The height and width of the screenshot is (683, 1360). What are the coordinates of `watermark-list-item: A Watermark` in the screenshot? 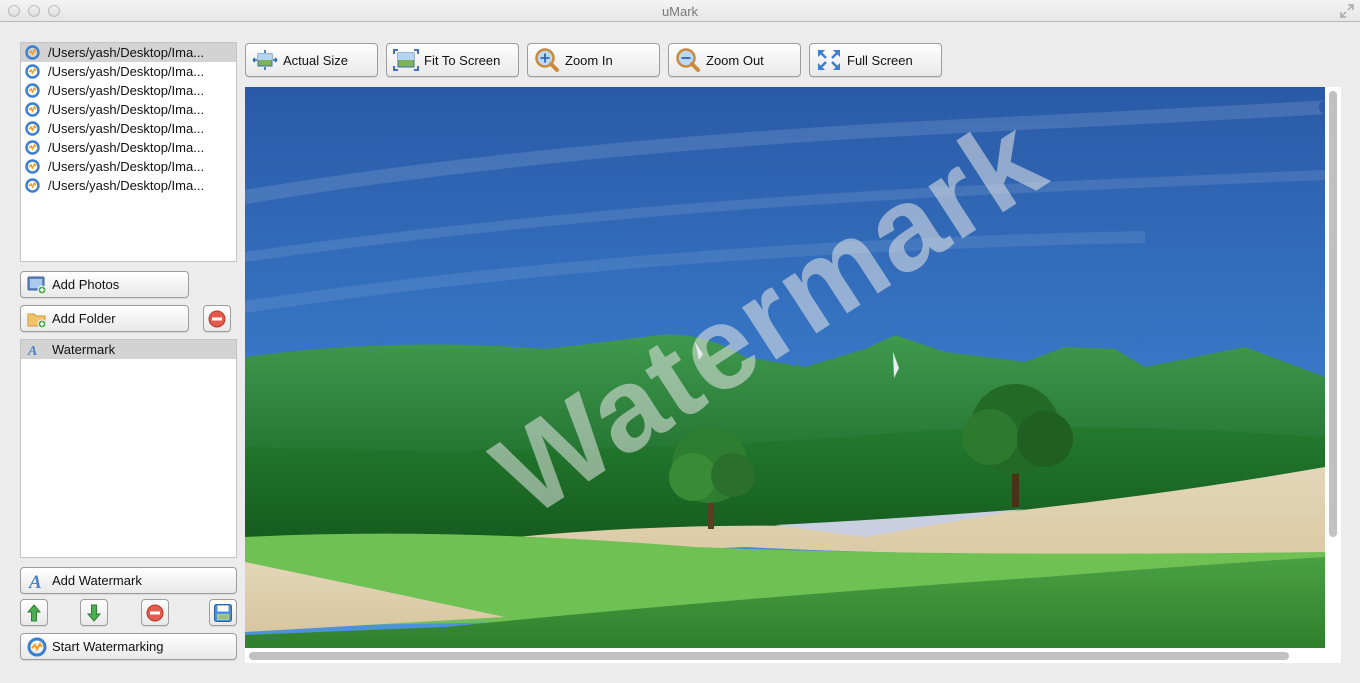 It's located at (128, 349).